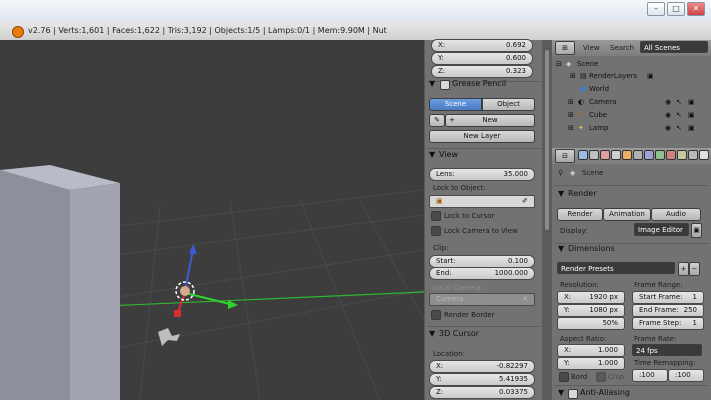  What do you see at coordinates (482, 71) in the screenshot?
I see `transform-z-field: Z: 0.323` at bounding box center [482, 71].